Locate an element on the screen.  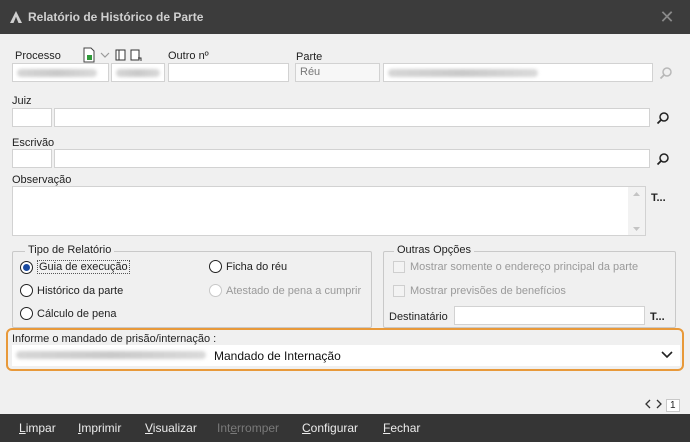
interromper-button: Interromper is located at coordinates (248, 428).